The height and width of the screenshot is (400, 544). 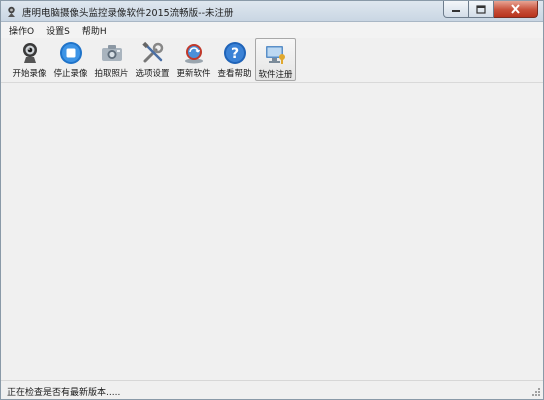 I want to click on window-controls, so click(x=490, y=10).